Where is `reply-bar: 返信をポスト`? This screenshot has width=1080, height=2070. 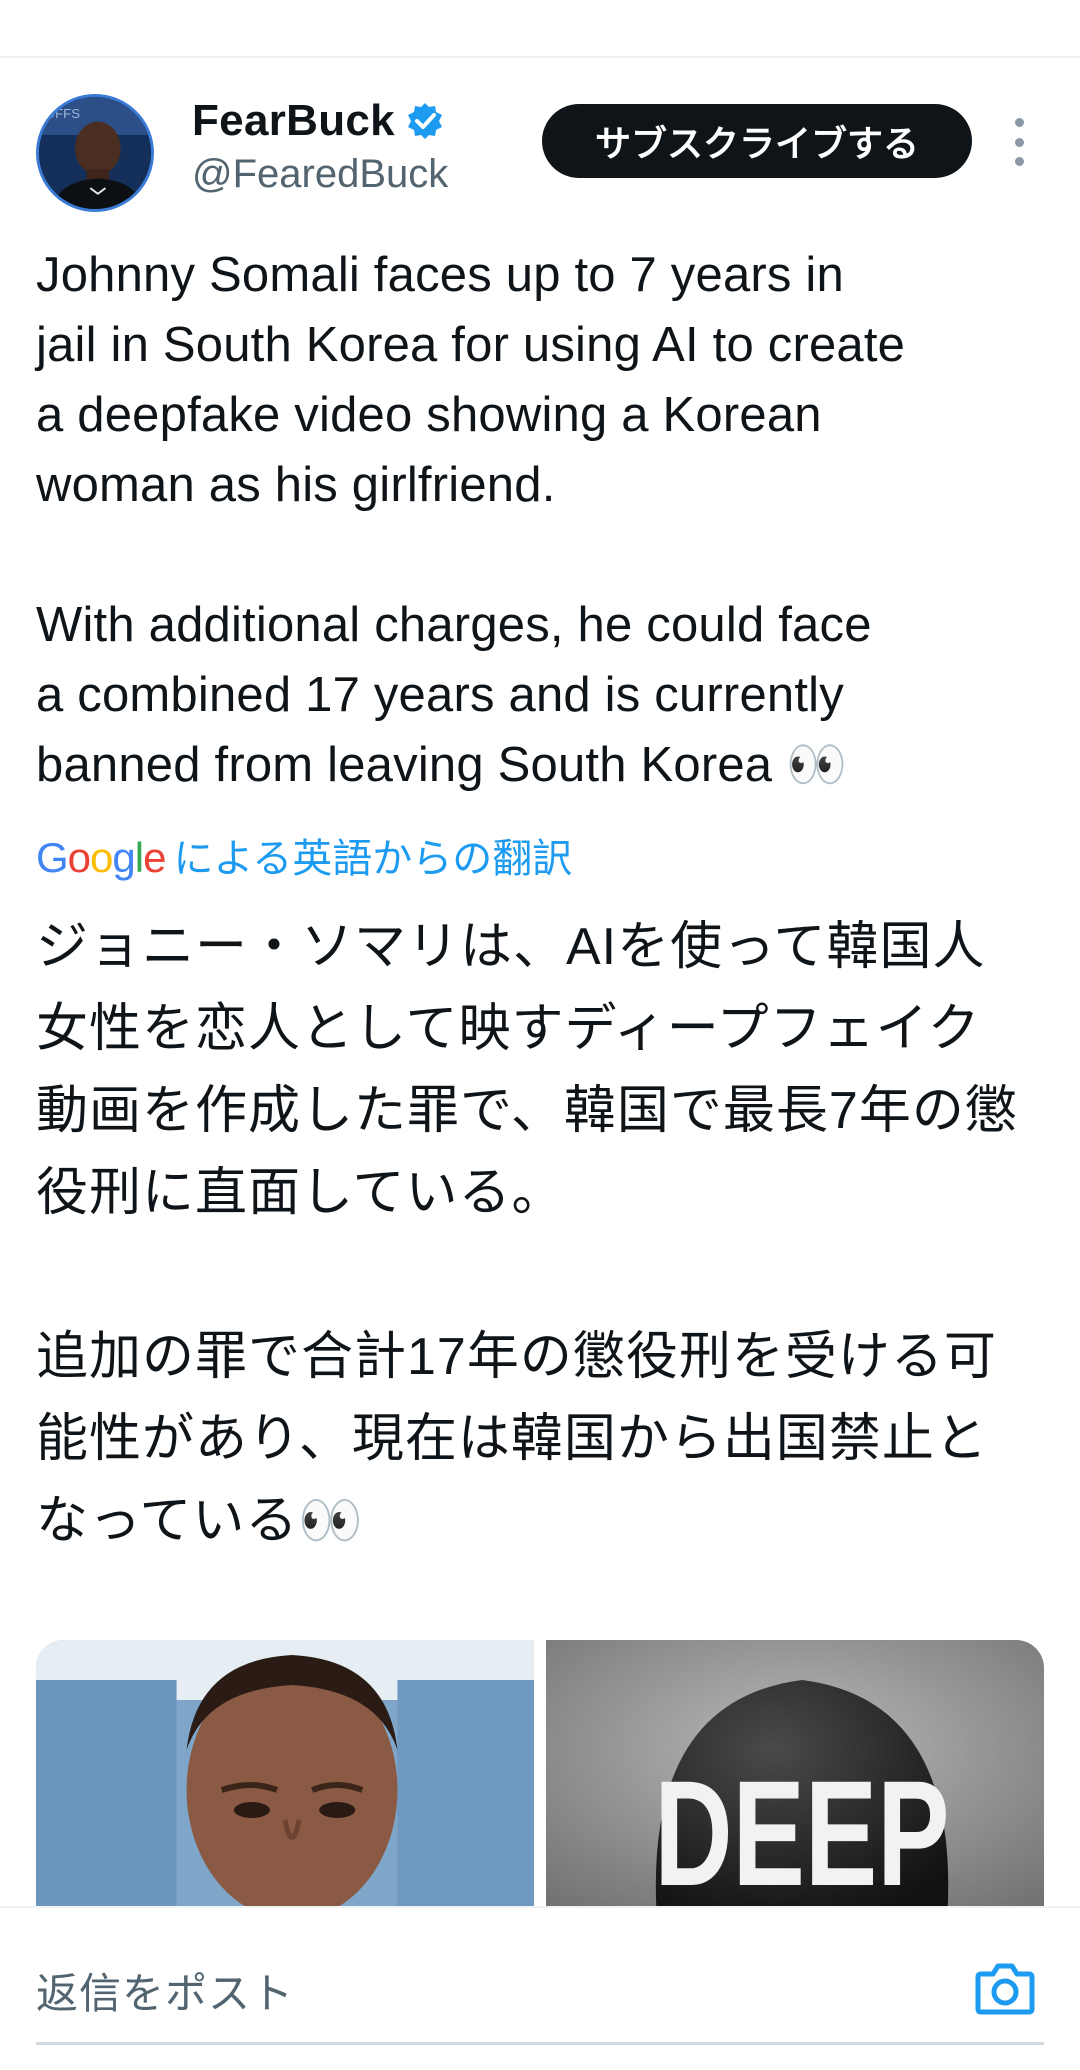
reply-bar: 返信をポスト is located at coordinates (540, 1988).